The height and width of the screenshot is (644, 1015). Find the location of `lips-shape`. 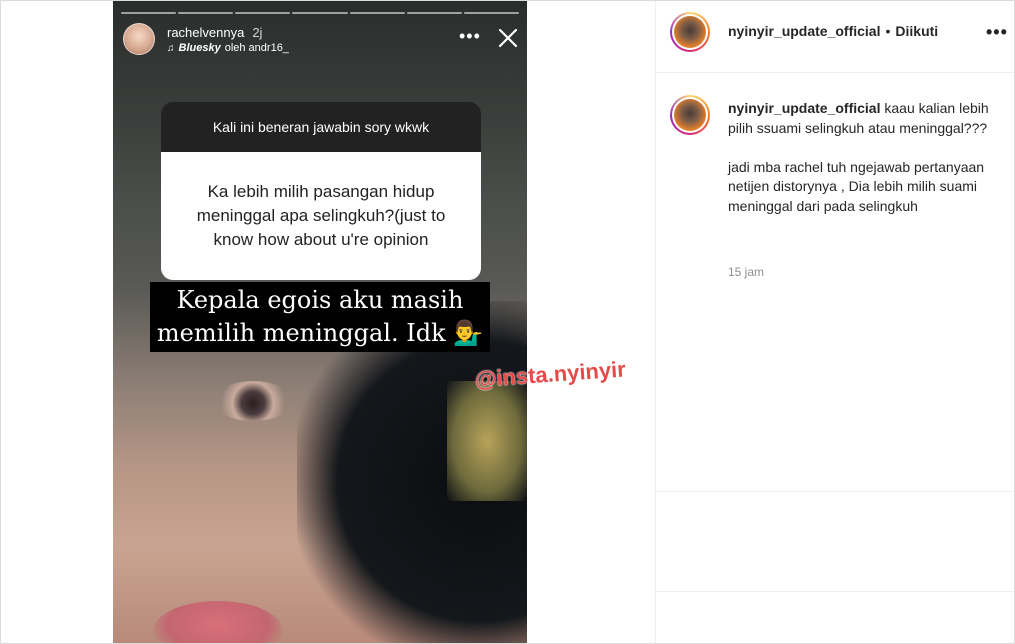

lips-shape is located at coordinates (218, 622).